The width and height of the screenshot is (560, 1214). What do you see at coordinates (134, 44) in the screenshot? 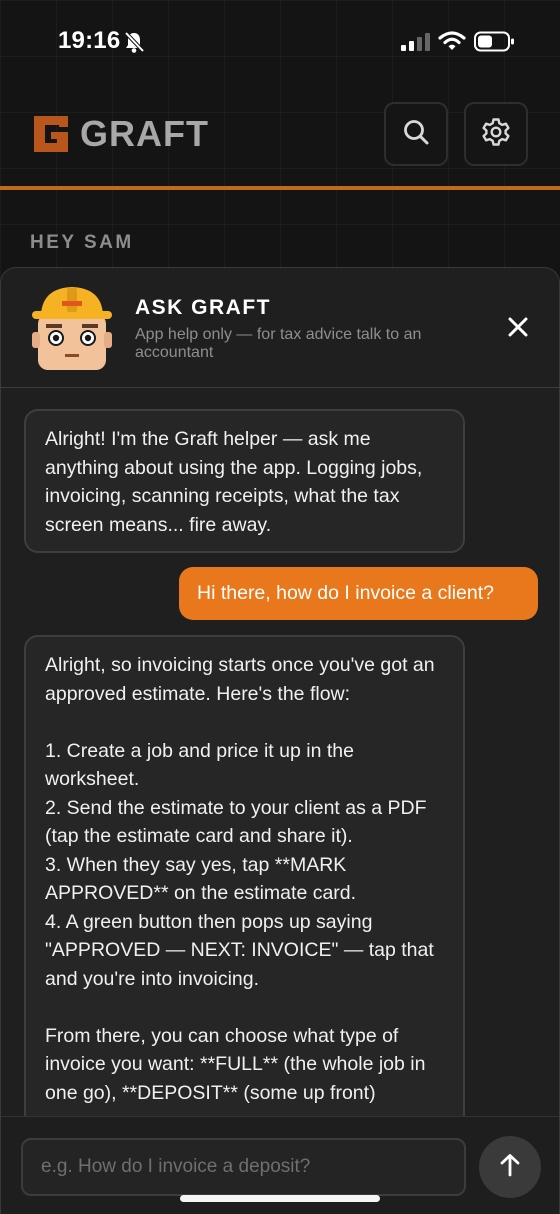
I see `bell-slash-icon` at bounding box center [134, 44].